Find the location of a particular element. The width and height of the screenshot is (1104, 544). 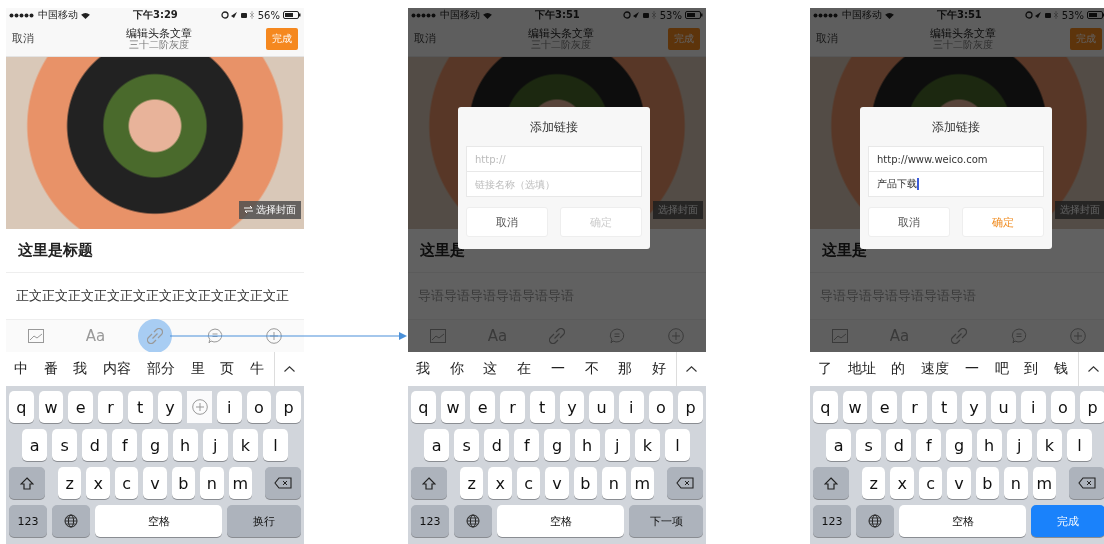

candidate-word: 中 is located at coordinates (21, 369).